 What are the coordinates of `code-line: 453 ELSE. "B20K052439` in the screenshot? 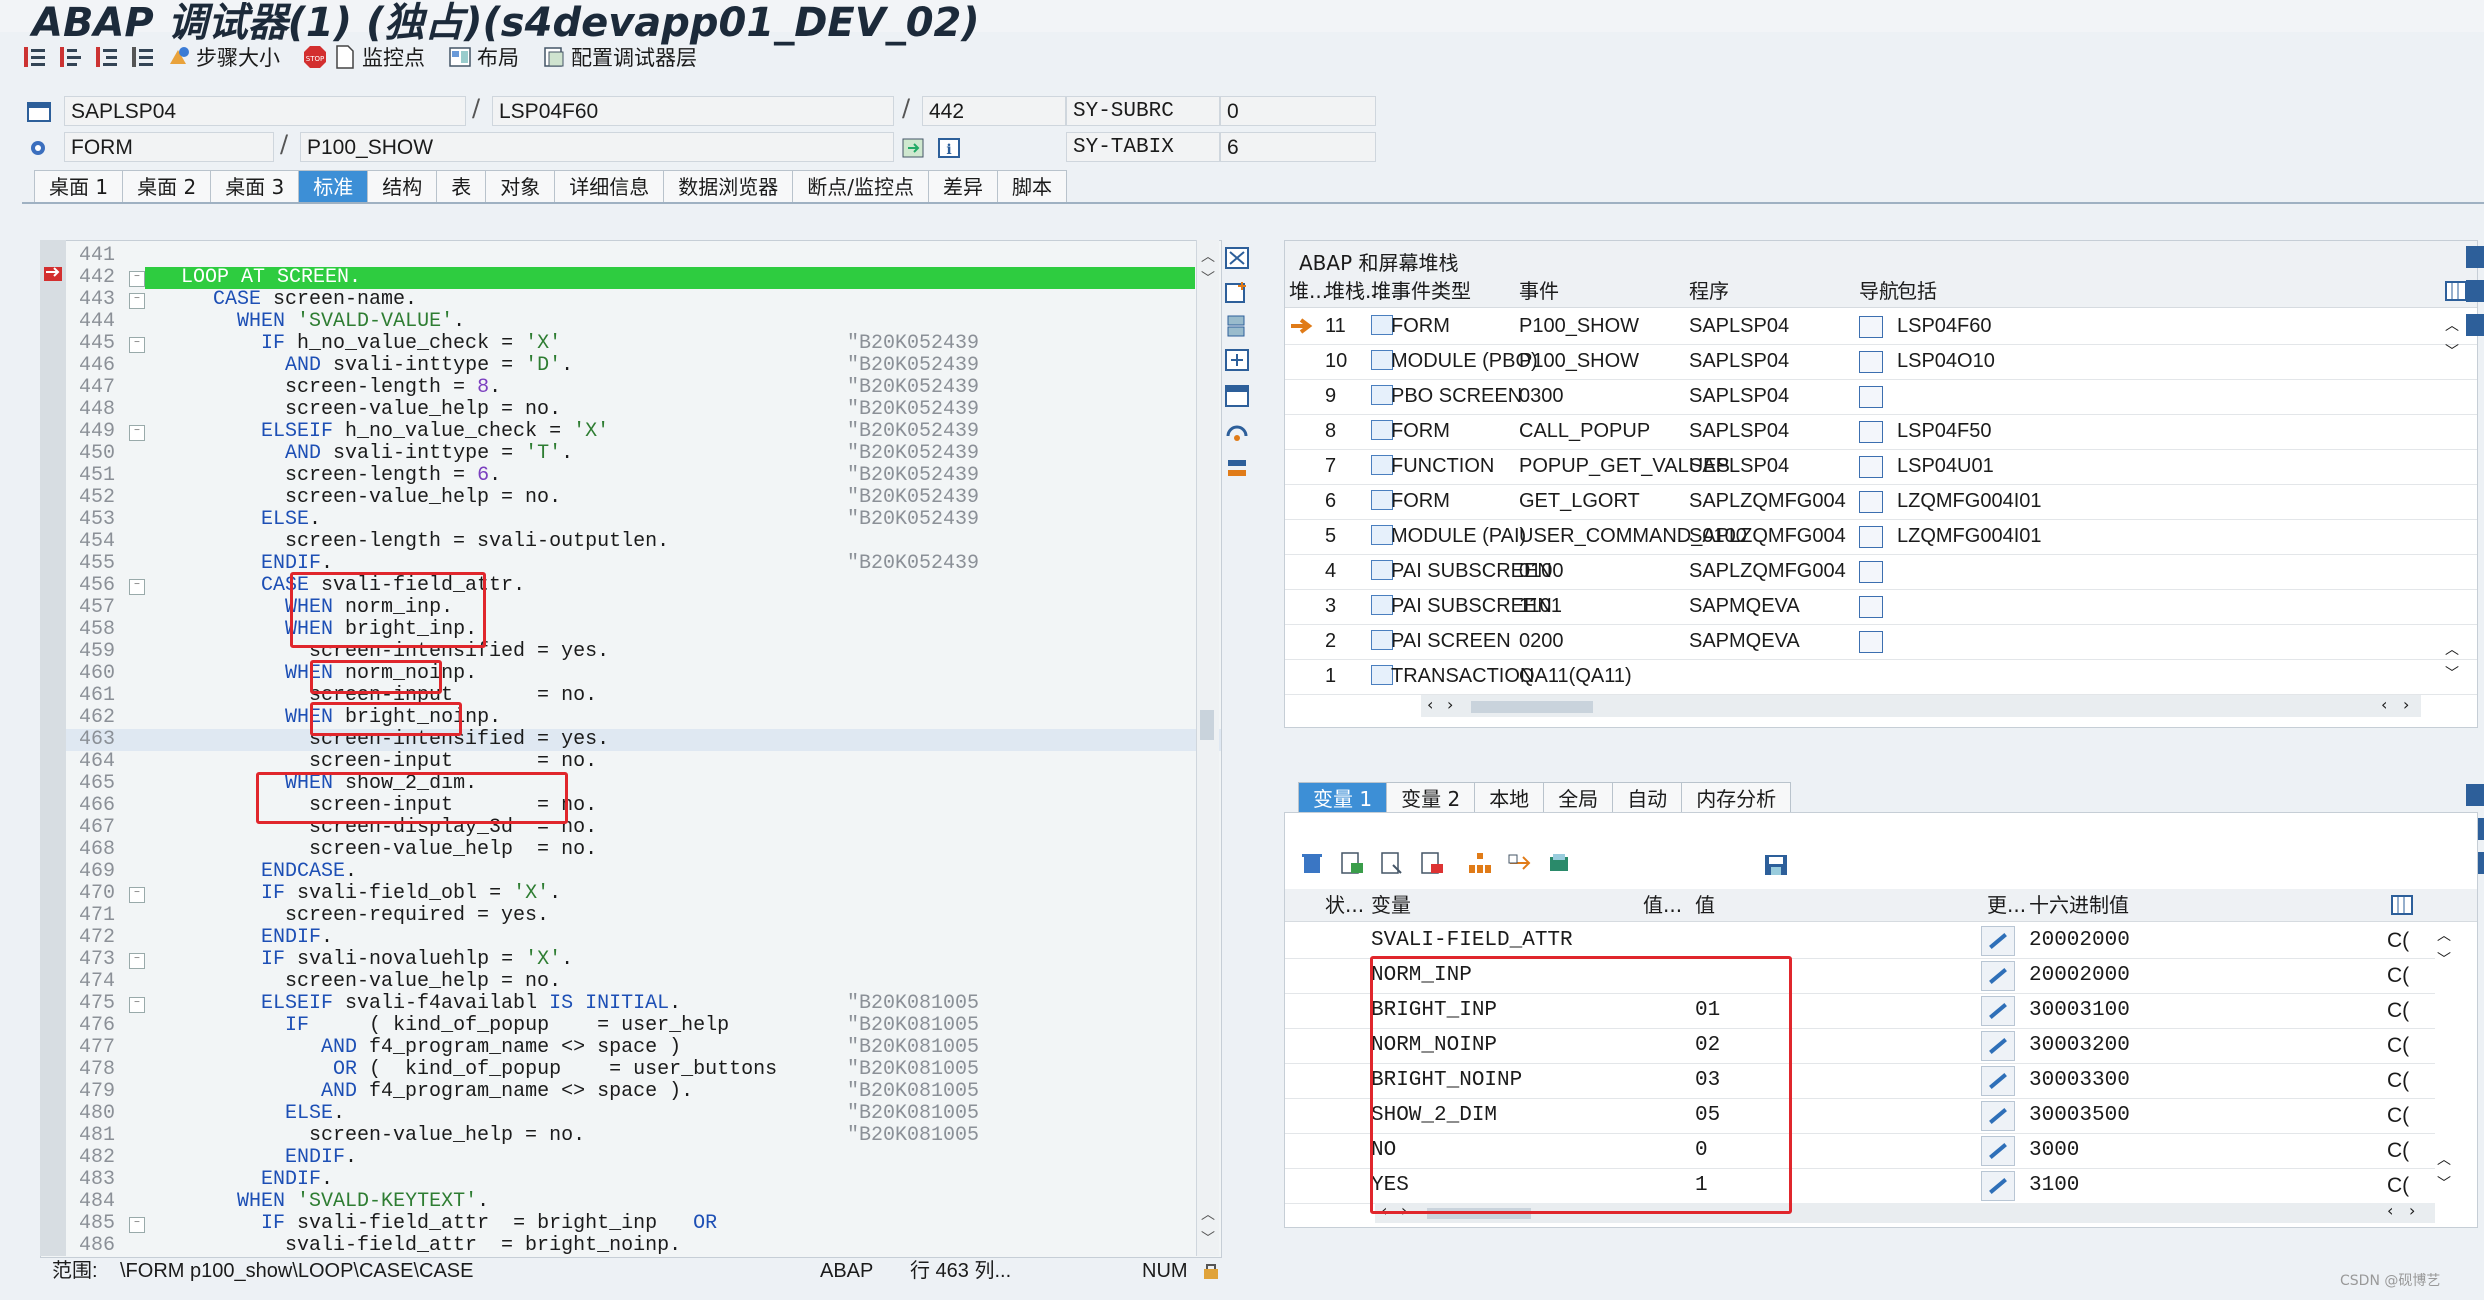 It's located at (631, 520).